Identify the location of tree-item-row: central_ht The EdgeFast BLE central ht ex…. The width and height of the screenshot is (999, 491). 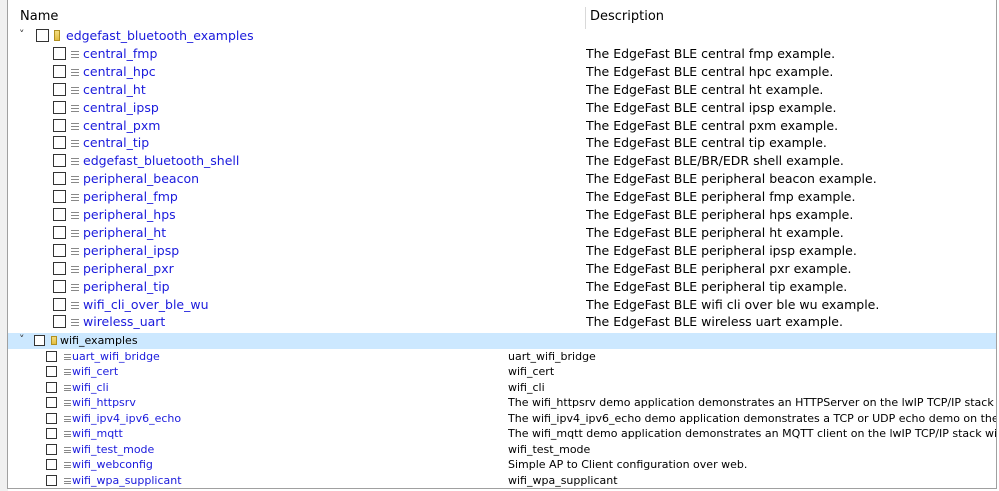
(502, 90).